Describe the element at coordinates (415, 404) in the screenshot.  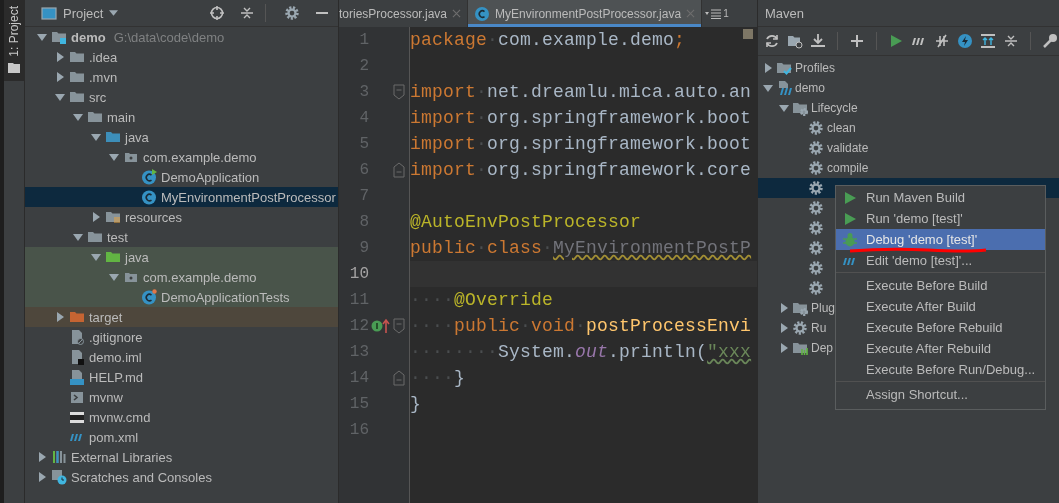
I see `code-line: }` at that location.